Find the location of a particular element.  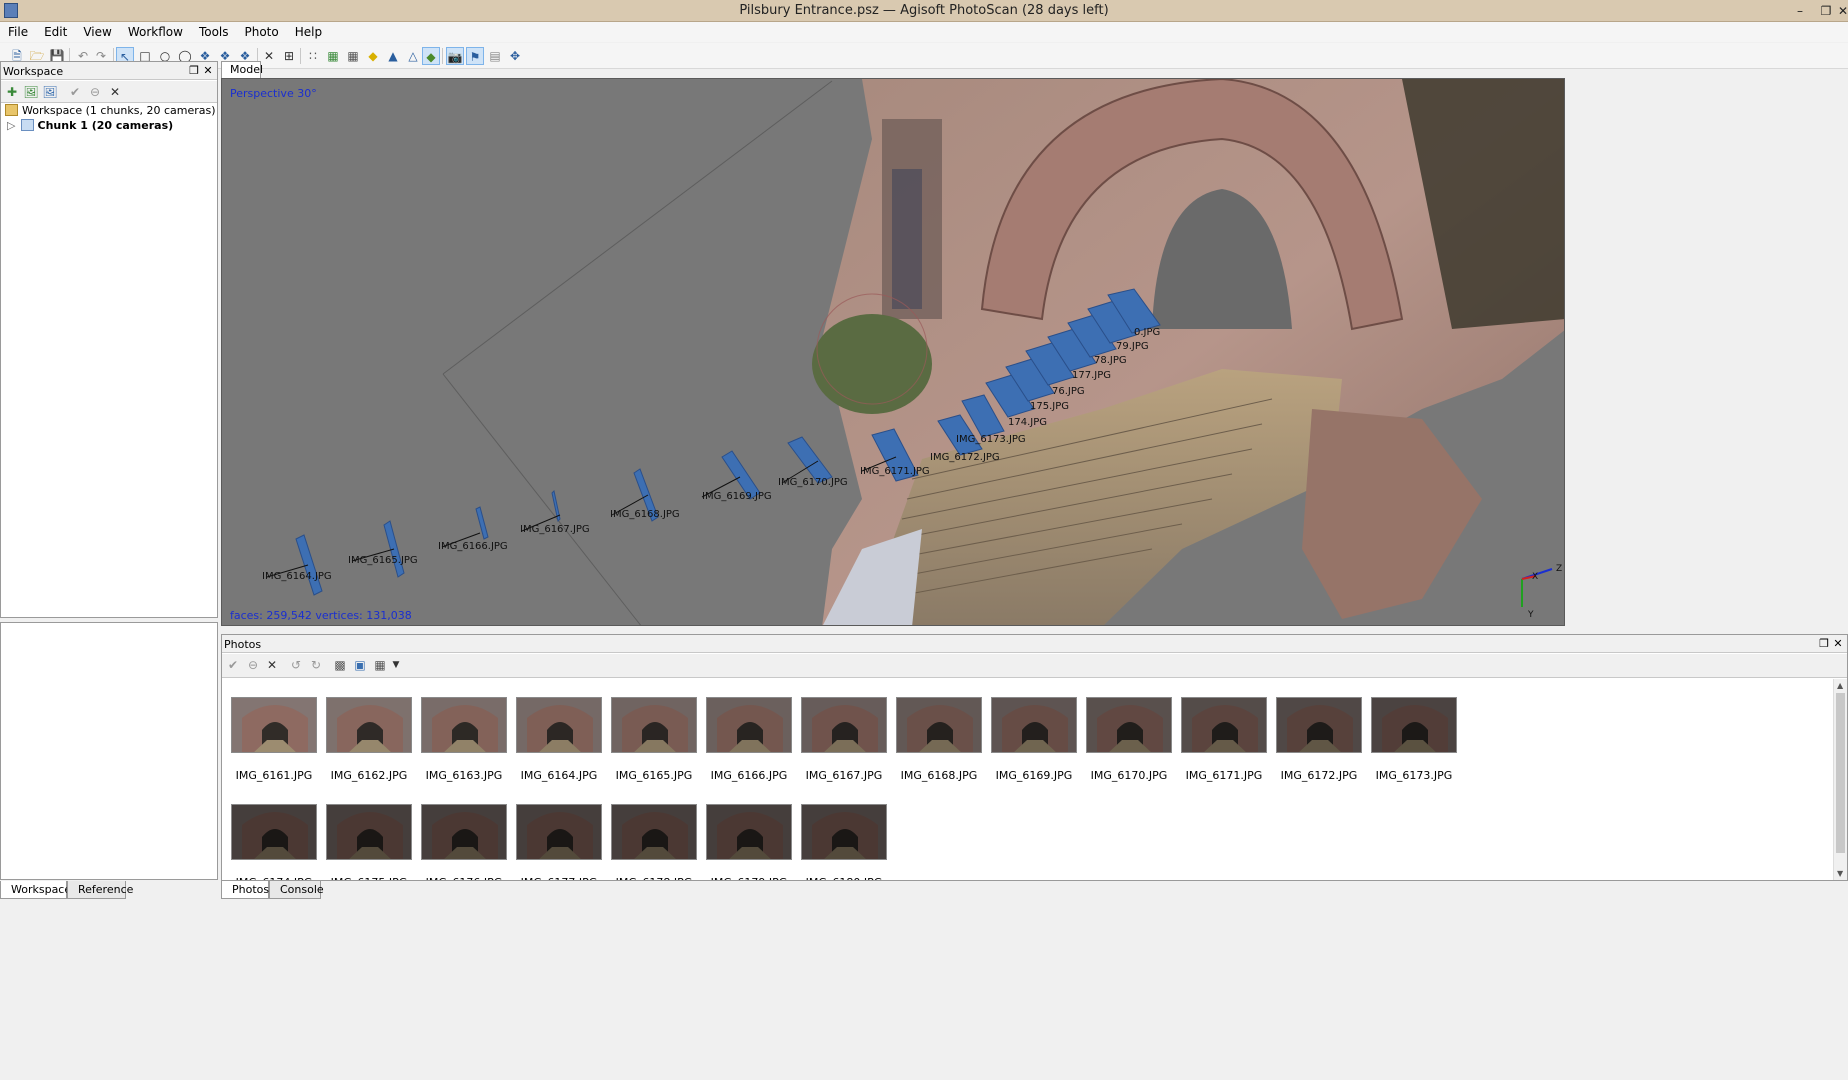

add-chunk-icon: ✚ is located at coordinates (12, 92).